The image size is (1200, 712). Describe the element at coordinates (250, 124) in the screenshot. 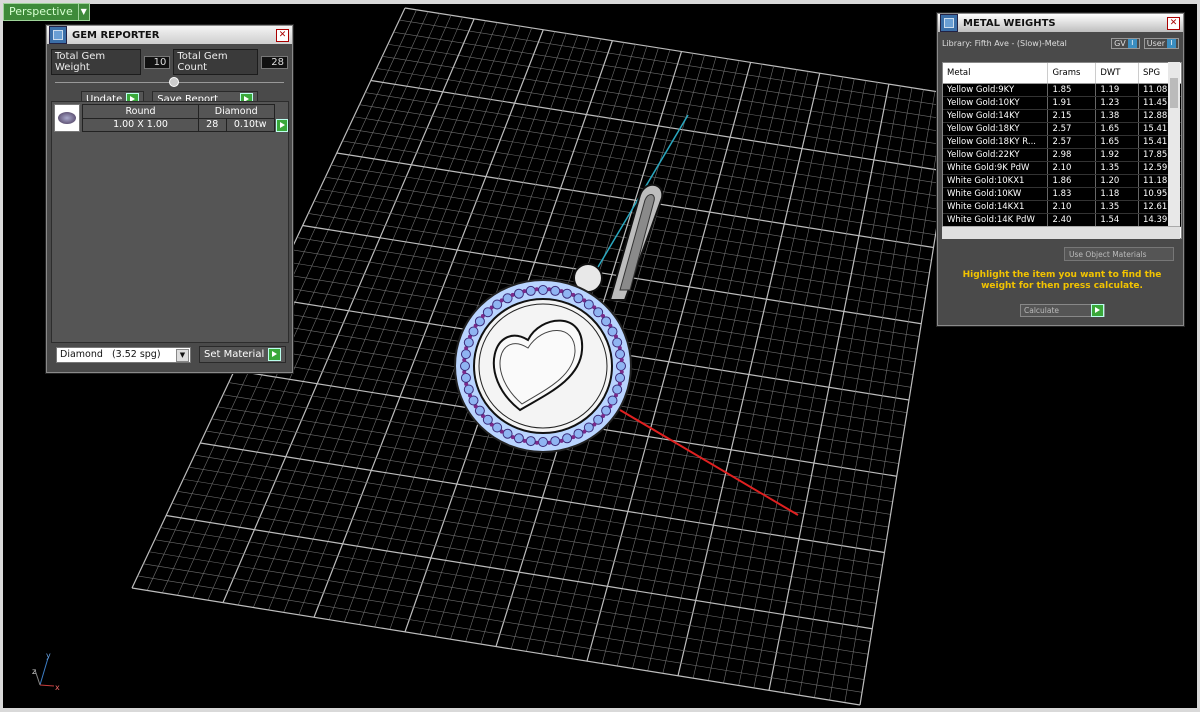

I see `gem-weight: 0.10tw` at that location.